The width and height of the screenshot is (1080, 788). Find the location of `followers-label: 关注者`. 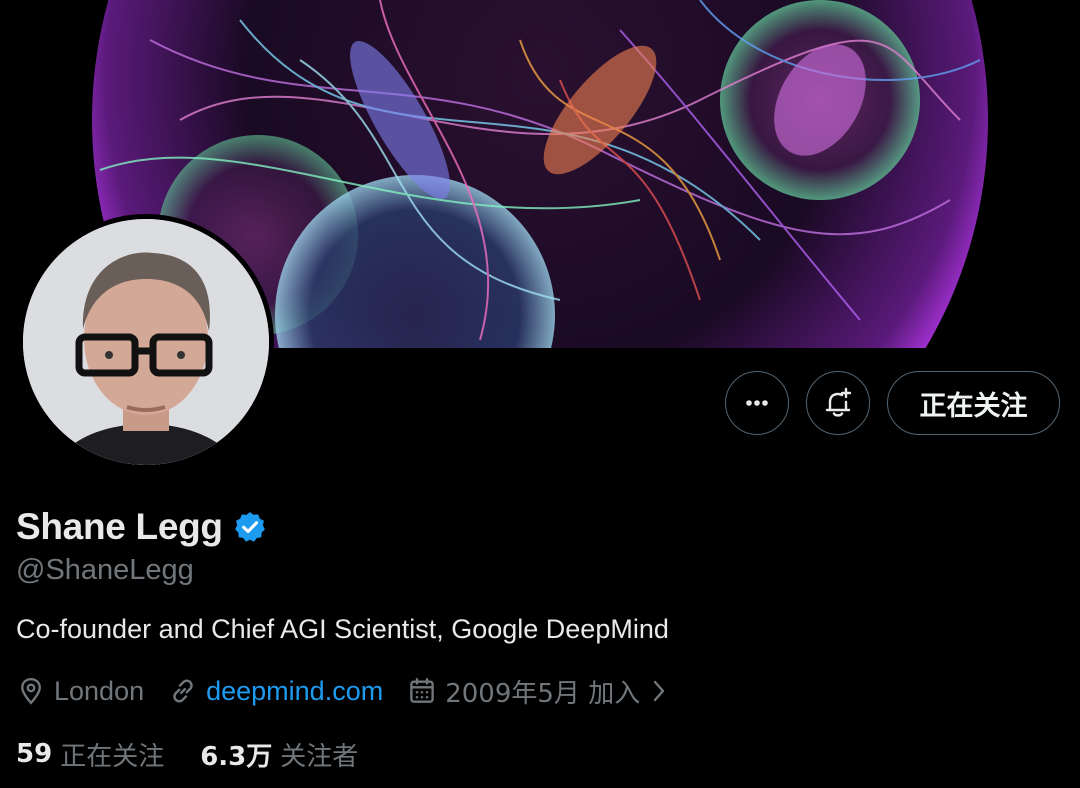

followers-label: 关注者 is located at coordinates (319, 756).